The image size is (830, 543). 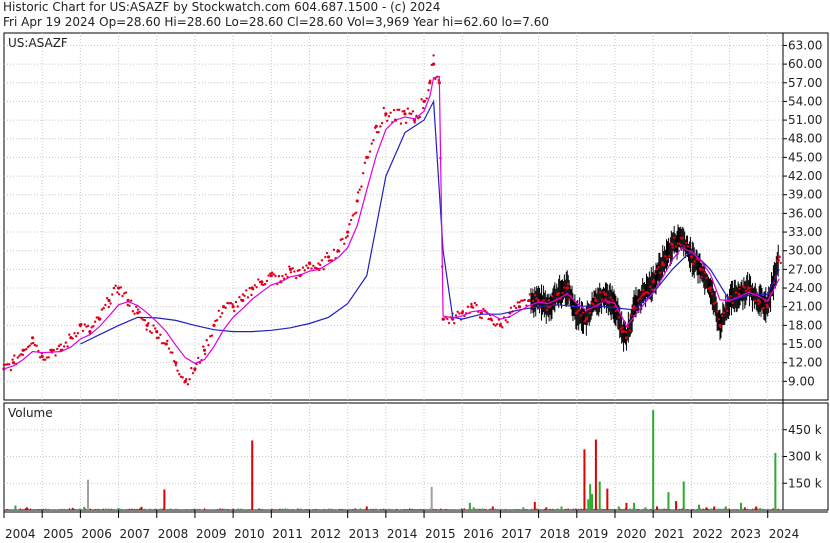 What do you see at coordinates (20, 534) in the screenshot?
I see `year-tick-label: 2004` at bounding box center [20, 534].